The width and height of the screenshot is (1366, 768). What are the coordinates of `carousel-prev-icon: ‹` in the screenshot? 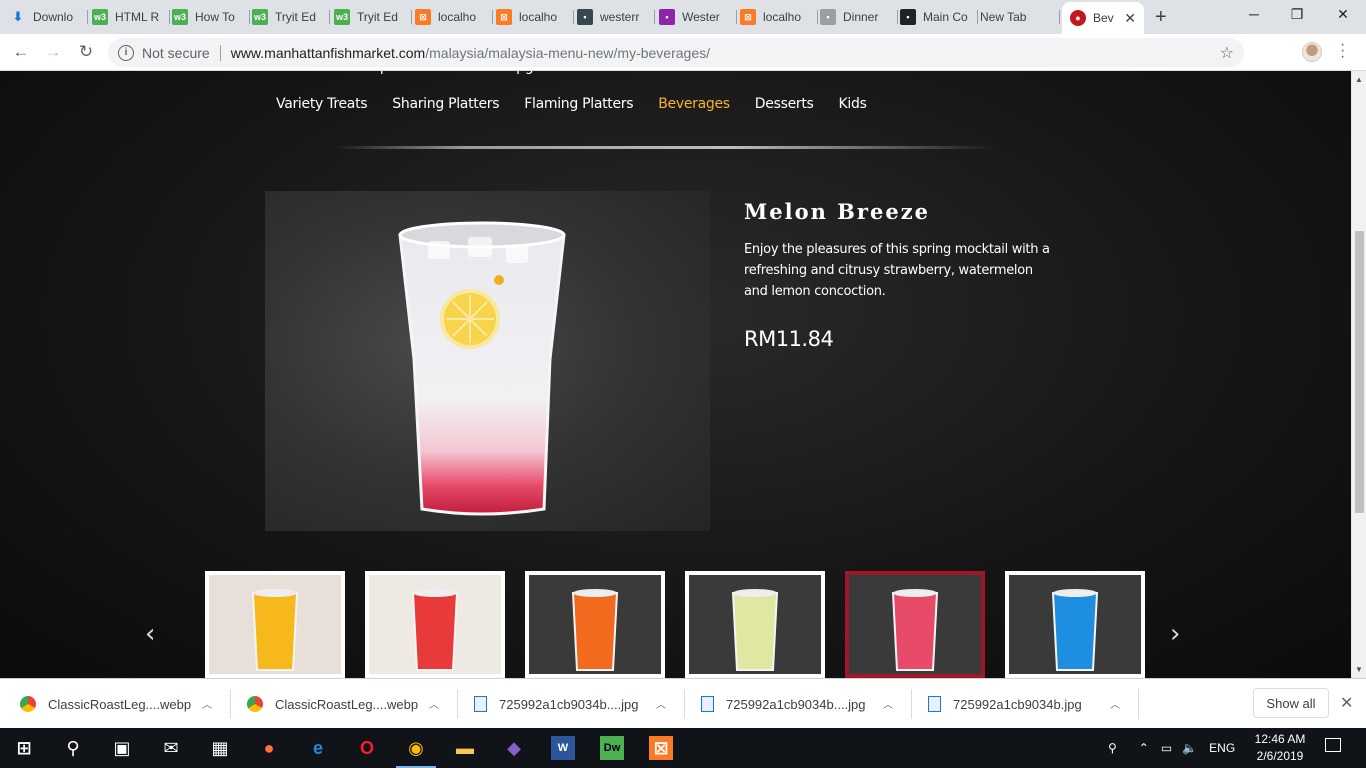 It's located at (150, 634).